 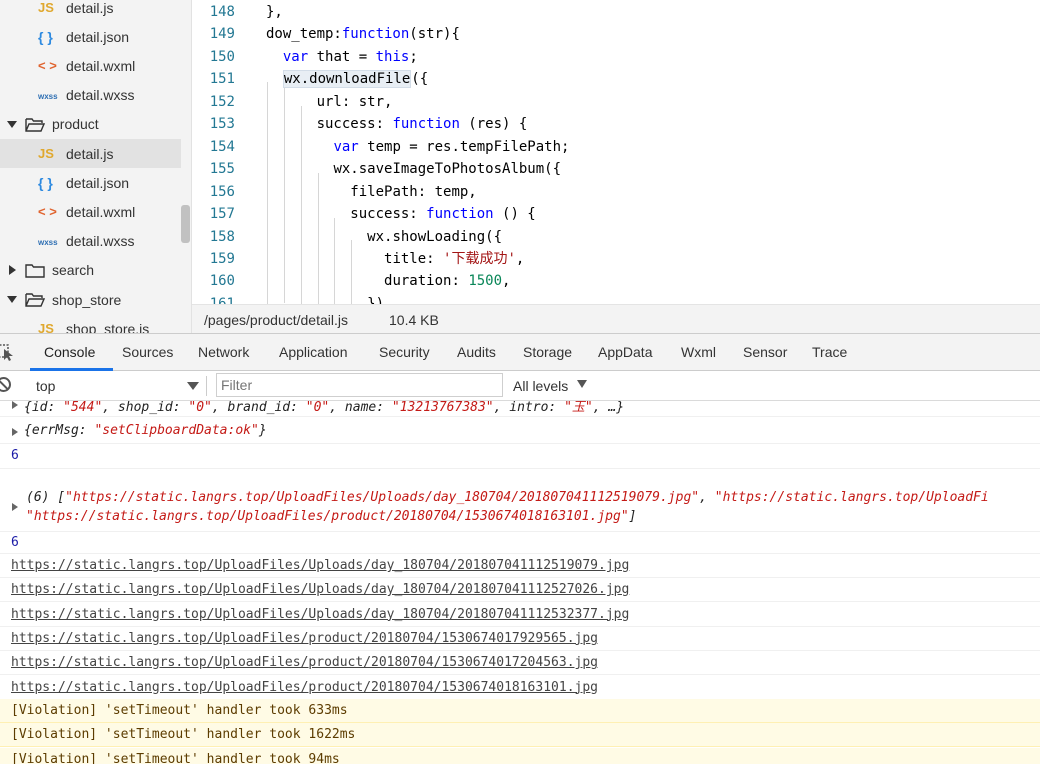 I want to click on code-text: }), so click(x=376, y=299).